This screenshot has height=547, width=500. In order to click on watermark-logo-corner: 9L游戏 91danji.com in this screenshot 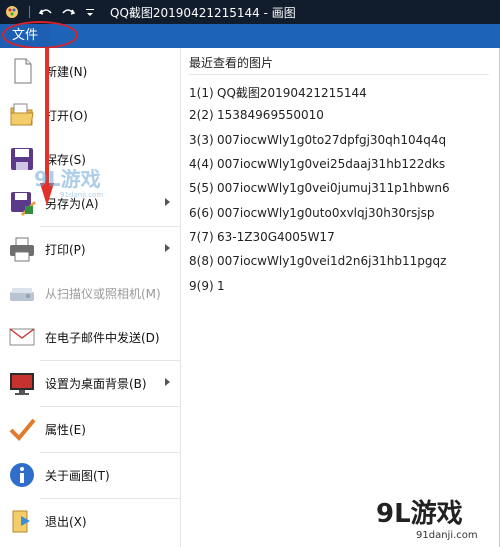, I will do `click(427, 520)`.